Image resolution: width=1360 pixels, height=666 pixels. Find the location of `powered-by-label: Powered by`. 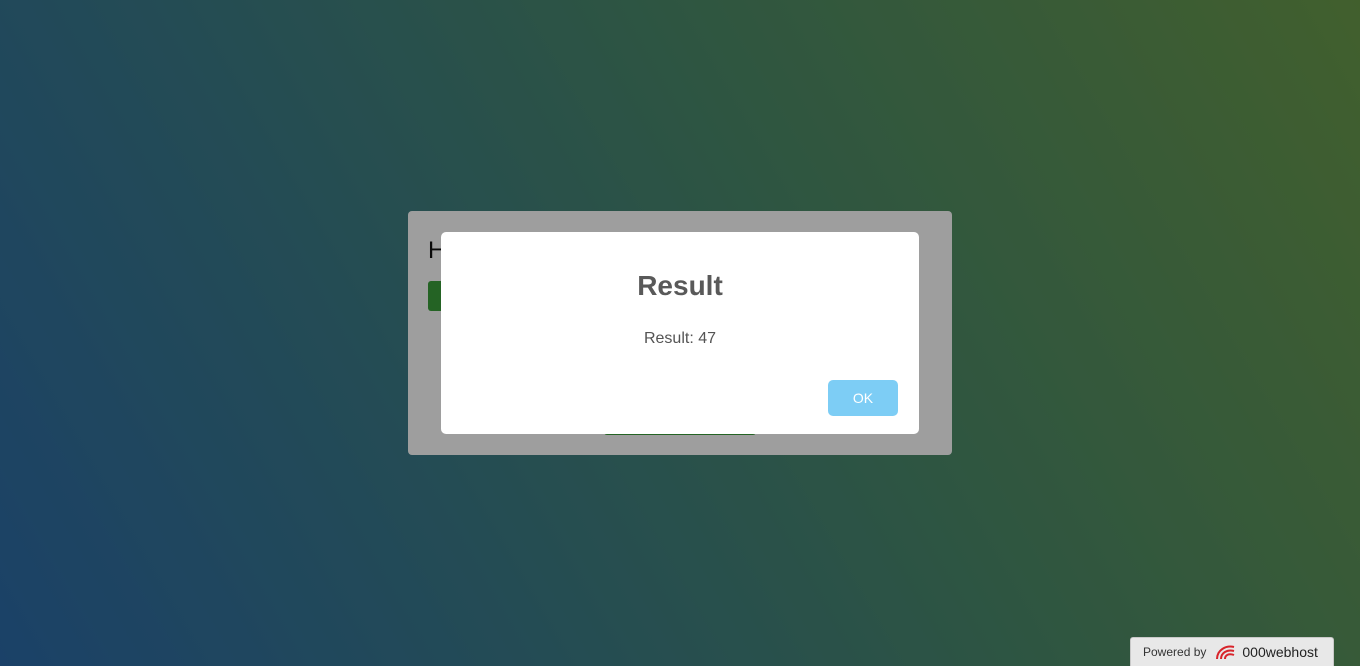

powered-by-label: Powered by is located at coordinates (1175, 652).